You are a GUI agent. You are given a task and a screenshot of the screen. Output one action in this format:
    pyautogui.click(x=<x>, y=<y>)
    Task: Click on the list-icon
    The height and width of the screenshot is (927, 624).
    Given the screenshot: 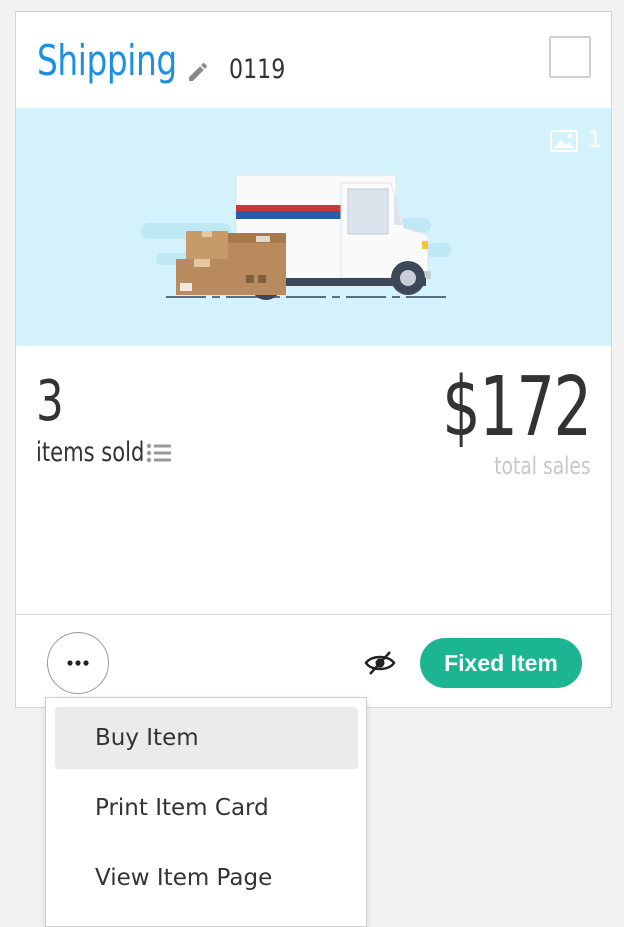 What is the action you would take?
    pyautogui.click(x=159, y=453)
    